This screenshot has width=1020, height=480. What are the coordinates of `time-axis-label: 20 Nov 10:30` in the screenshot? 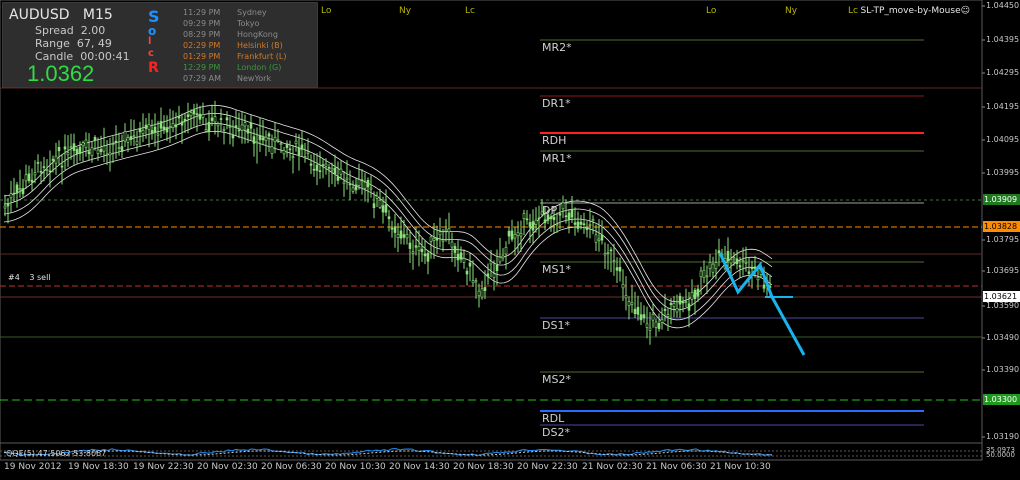 It's located at (355, 467).